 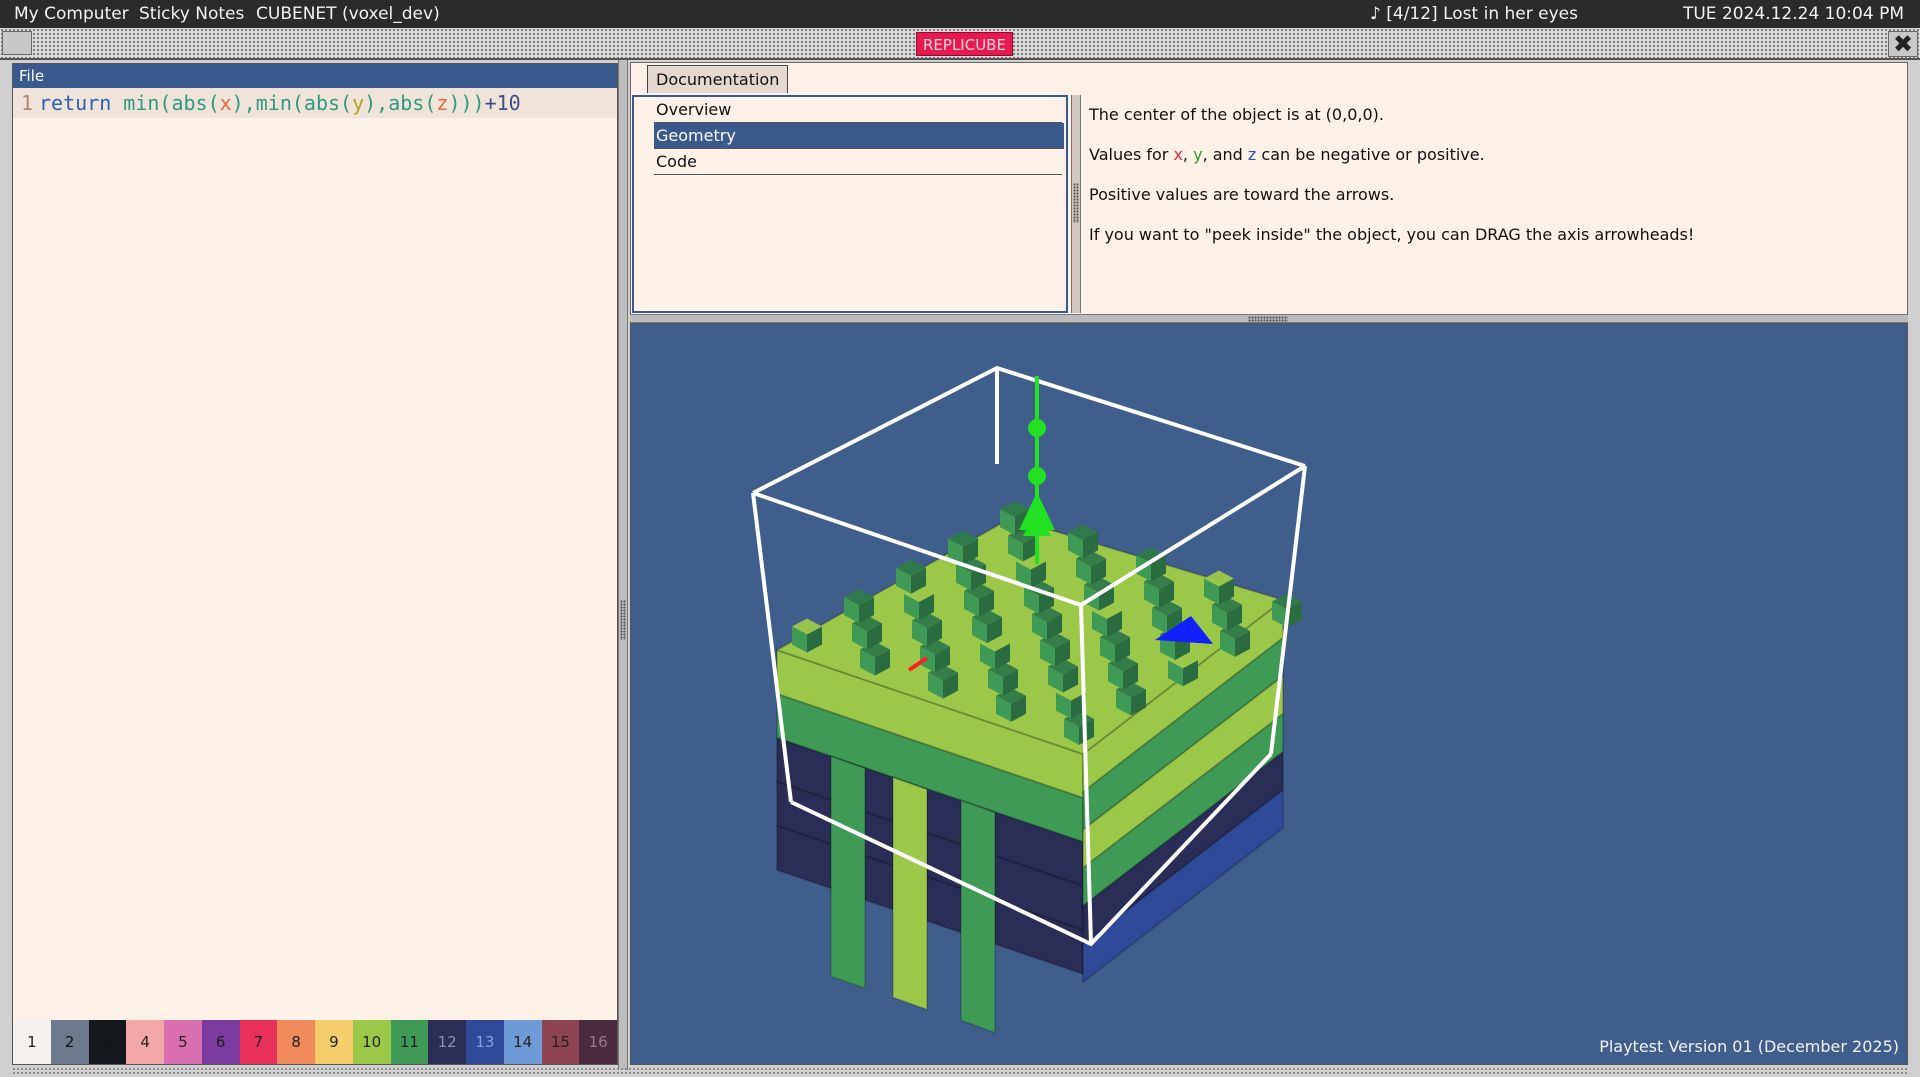 What do you see at coordinates (400, 103) in the screenshot?
I see `code-token: ),abs(` at bounding box center [400, 103].